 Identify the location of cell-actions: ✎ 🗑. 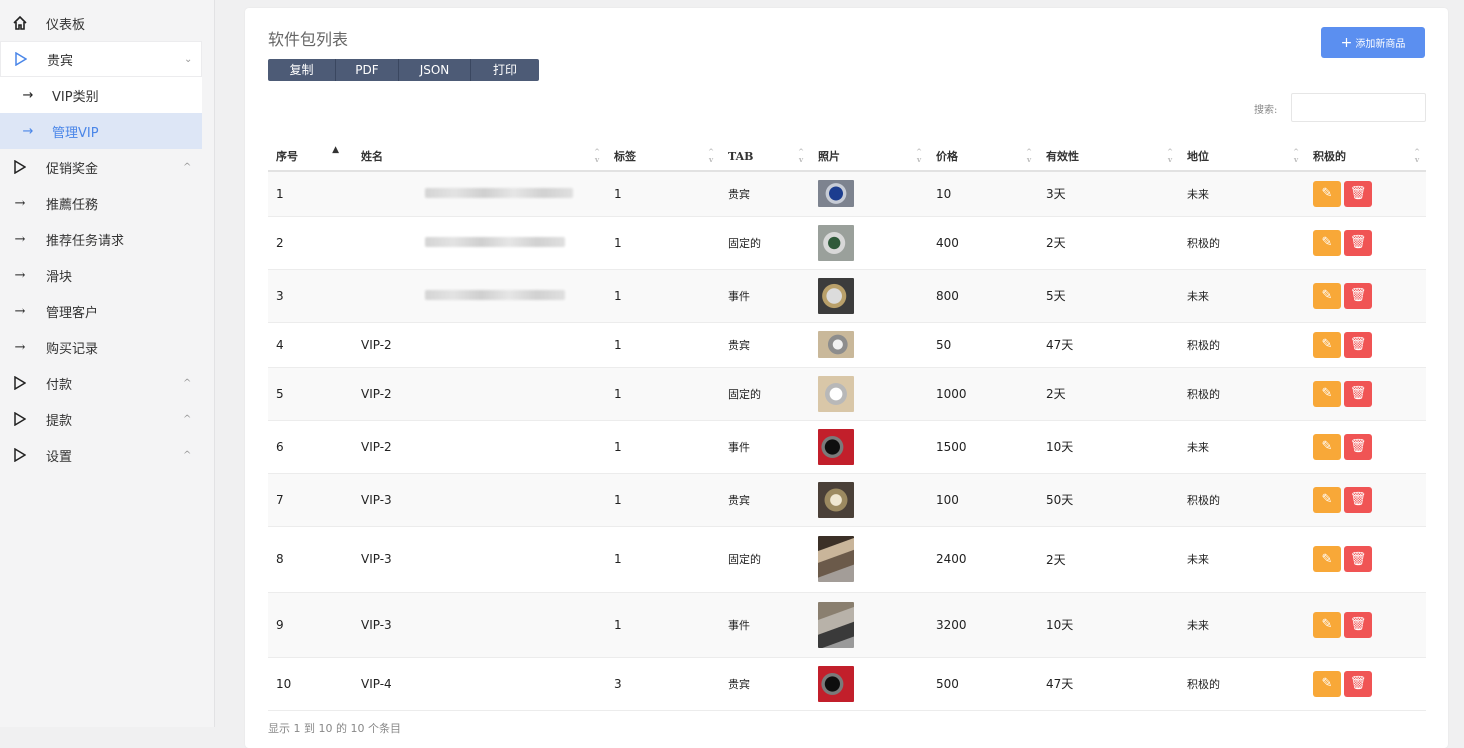
(1365, 243).